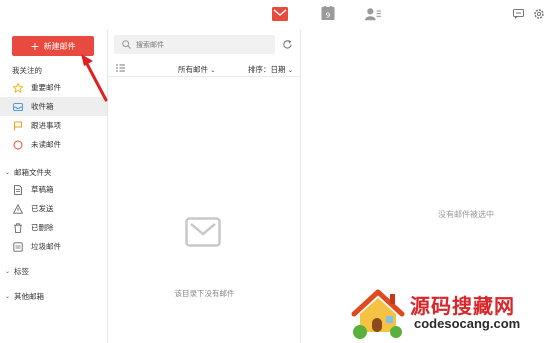 The image size is (550, 343). What do you see at coordinates (204, 293) in the screenshot?
I see `empty-list-message: 该目录下没有邮件` at bounding box center [204, 293].